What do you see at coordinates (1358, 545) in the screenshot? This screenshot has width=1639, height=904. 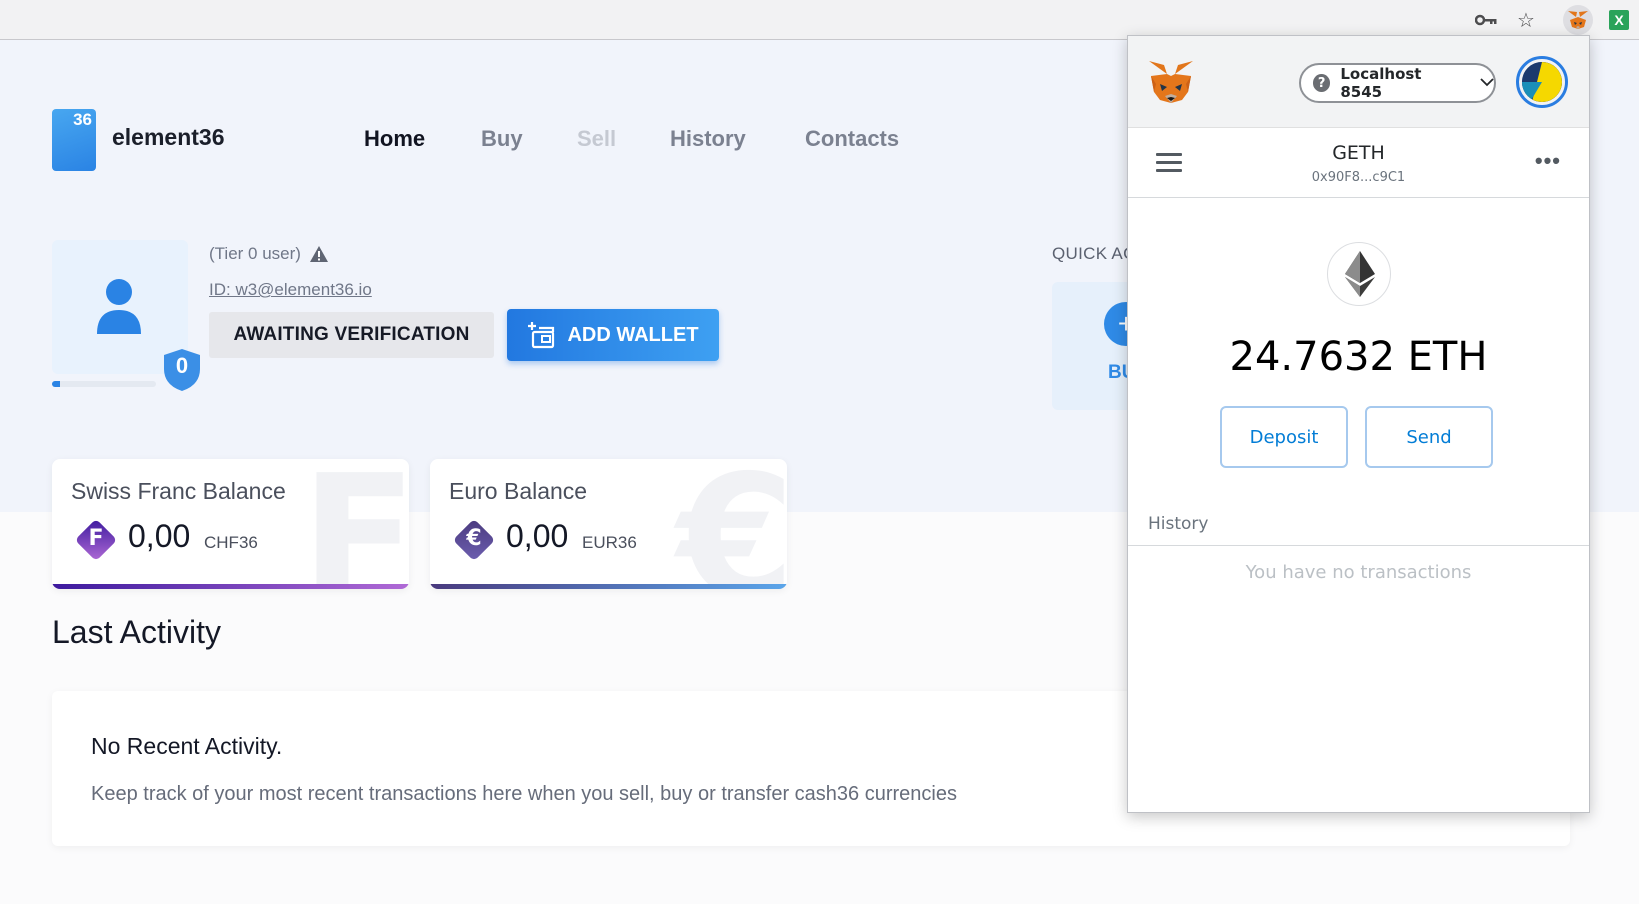 I see `history-divider` at bounding box center [1358, 545].